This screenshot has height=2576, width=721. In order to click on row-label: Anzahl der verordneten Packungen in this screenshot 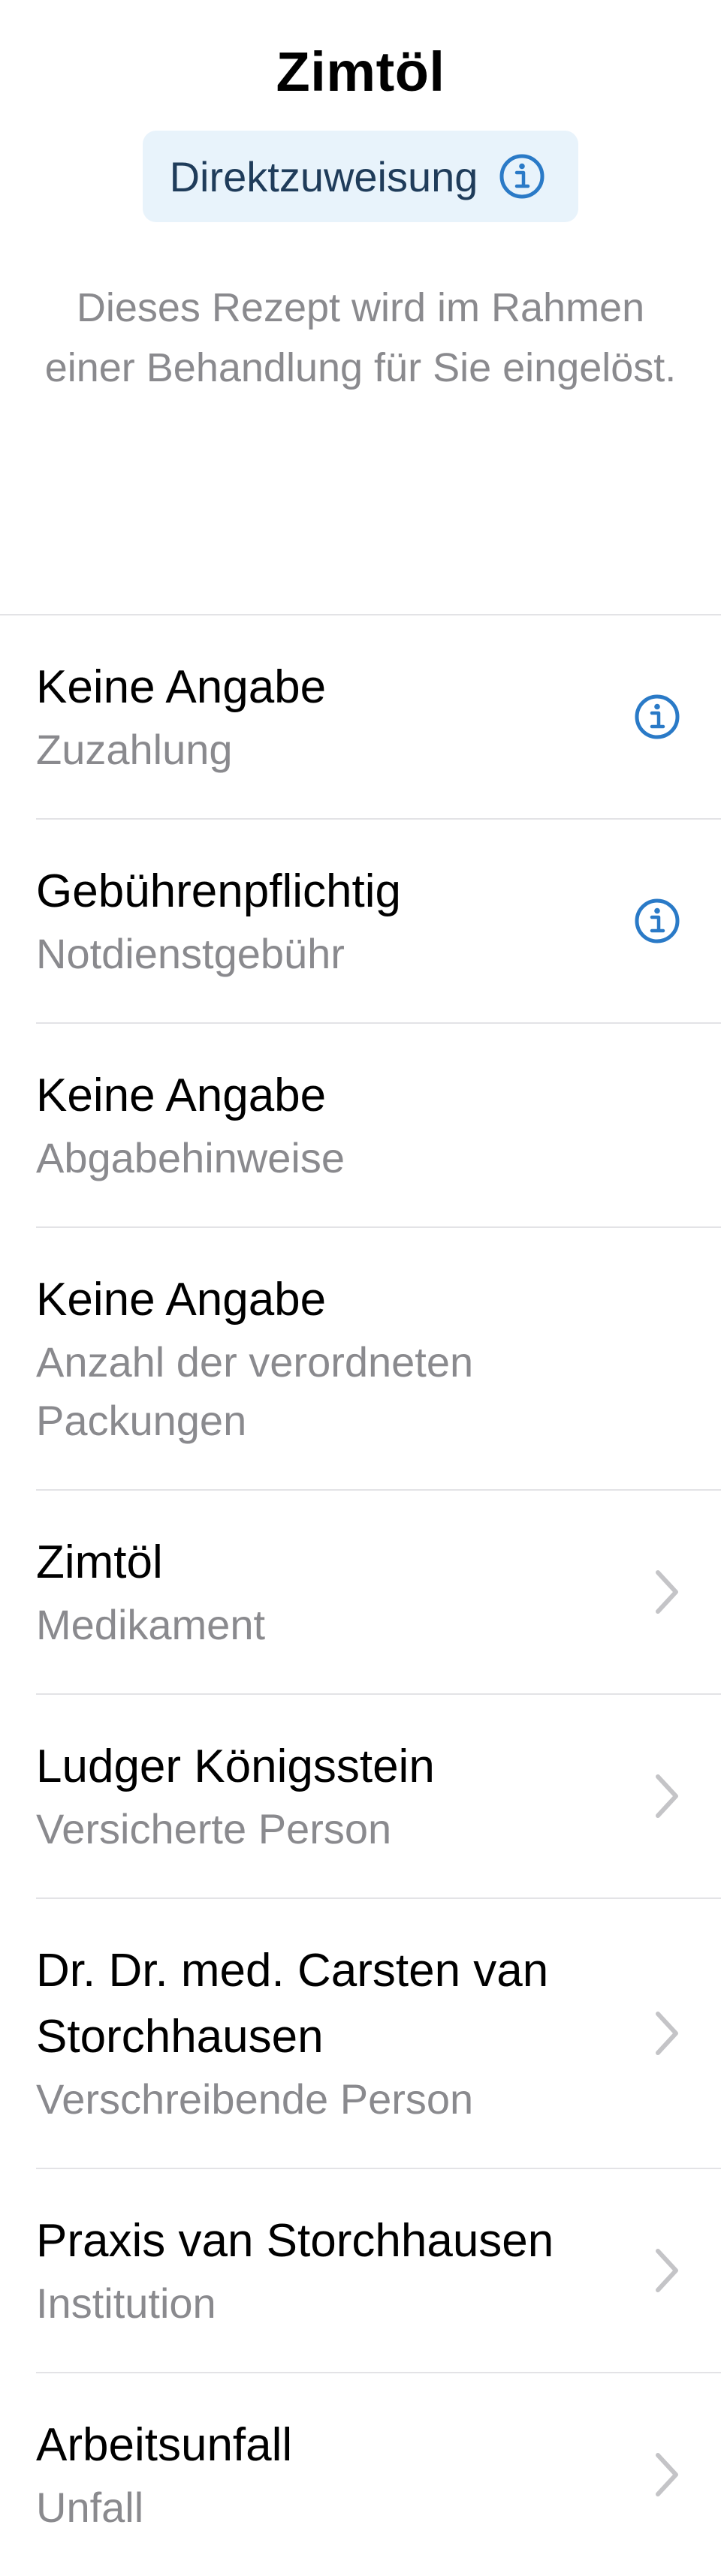, I will do `click(255, 1391)`.